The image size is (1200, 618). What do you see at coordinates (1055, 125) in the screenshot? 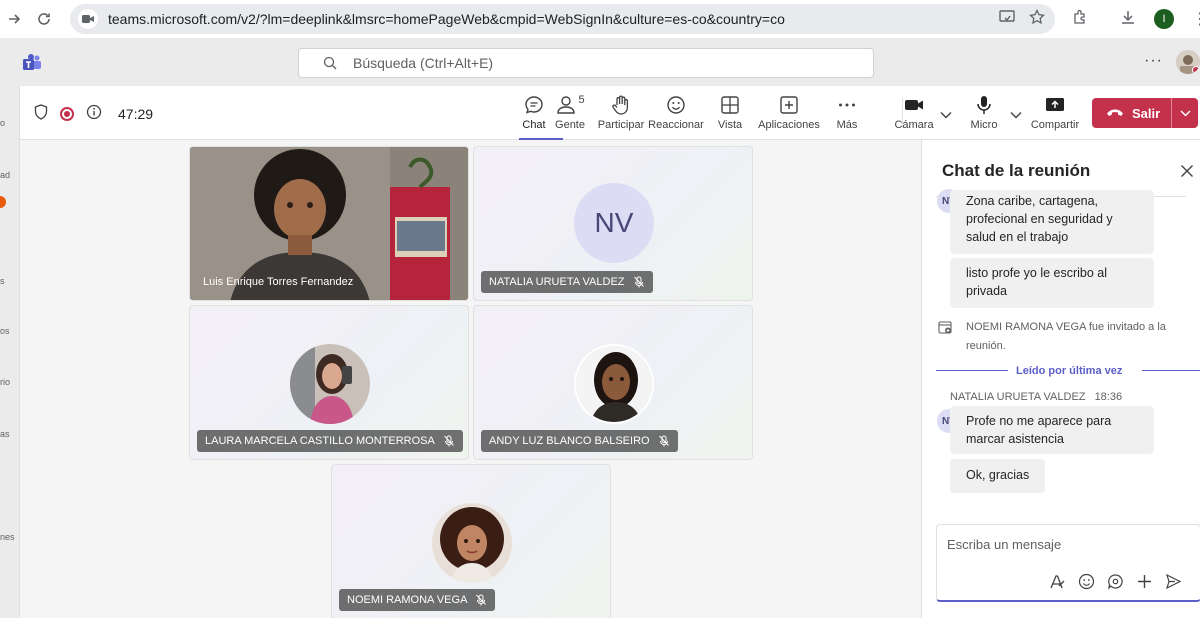
I see `share-label: Compartir` at bounding box center [1055, 125].